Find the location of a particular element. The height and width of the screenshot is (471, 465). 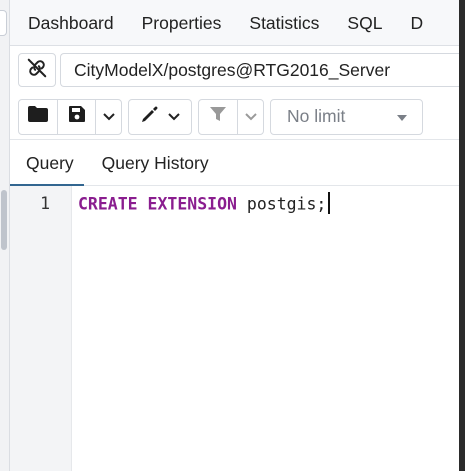

left-tab-corner is located at coordinates (3, 23).